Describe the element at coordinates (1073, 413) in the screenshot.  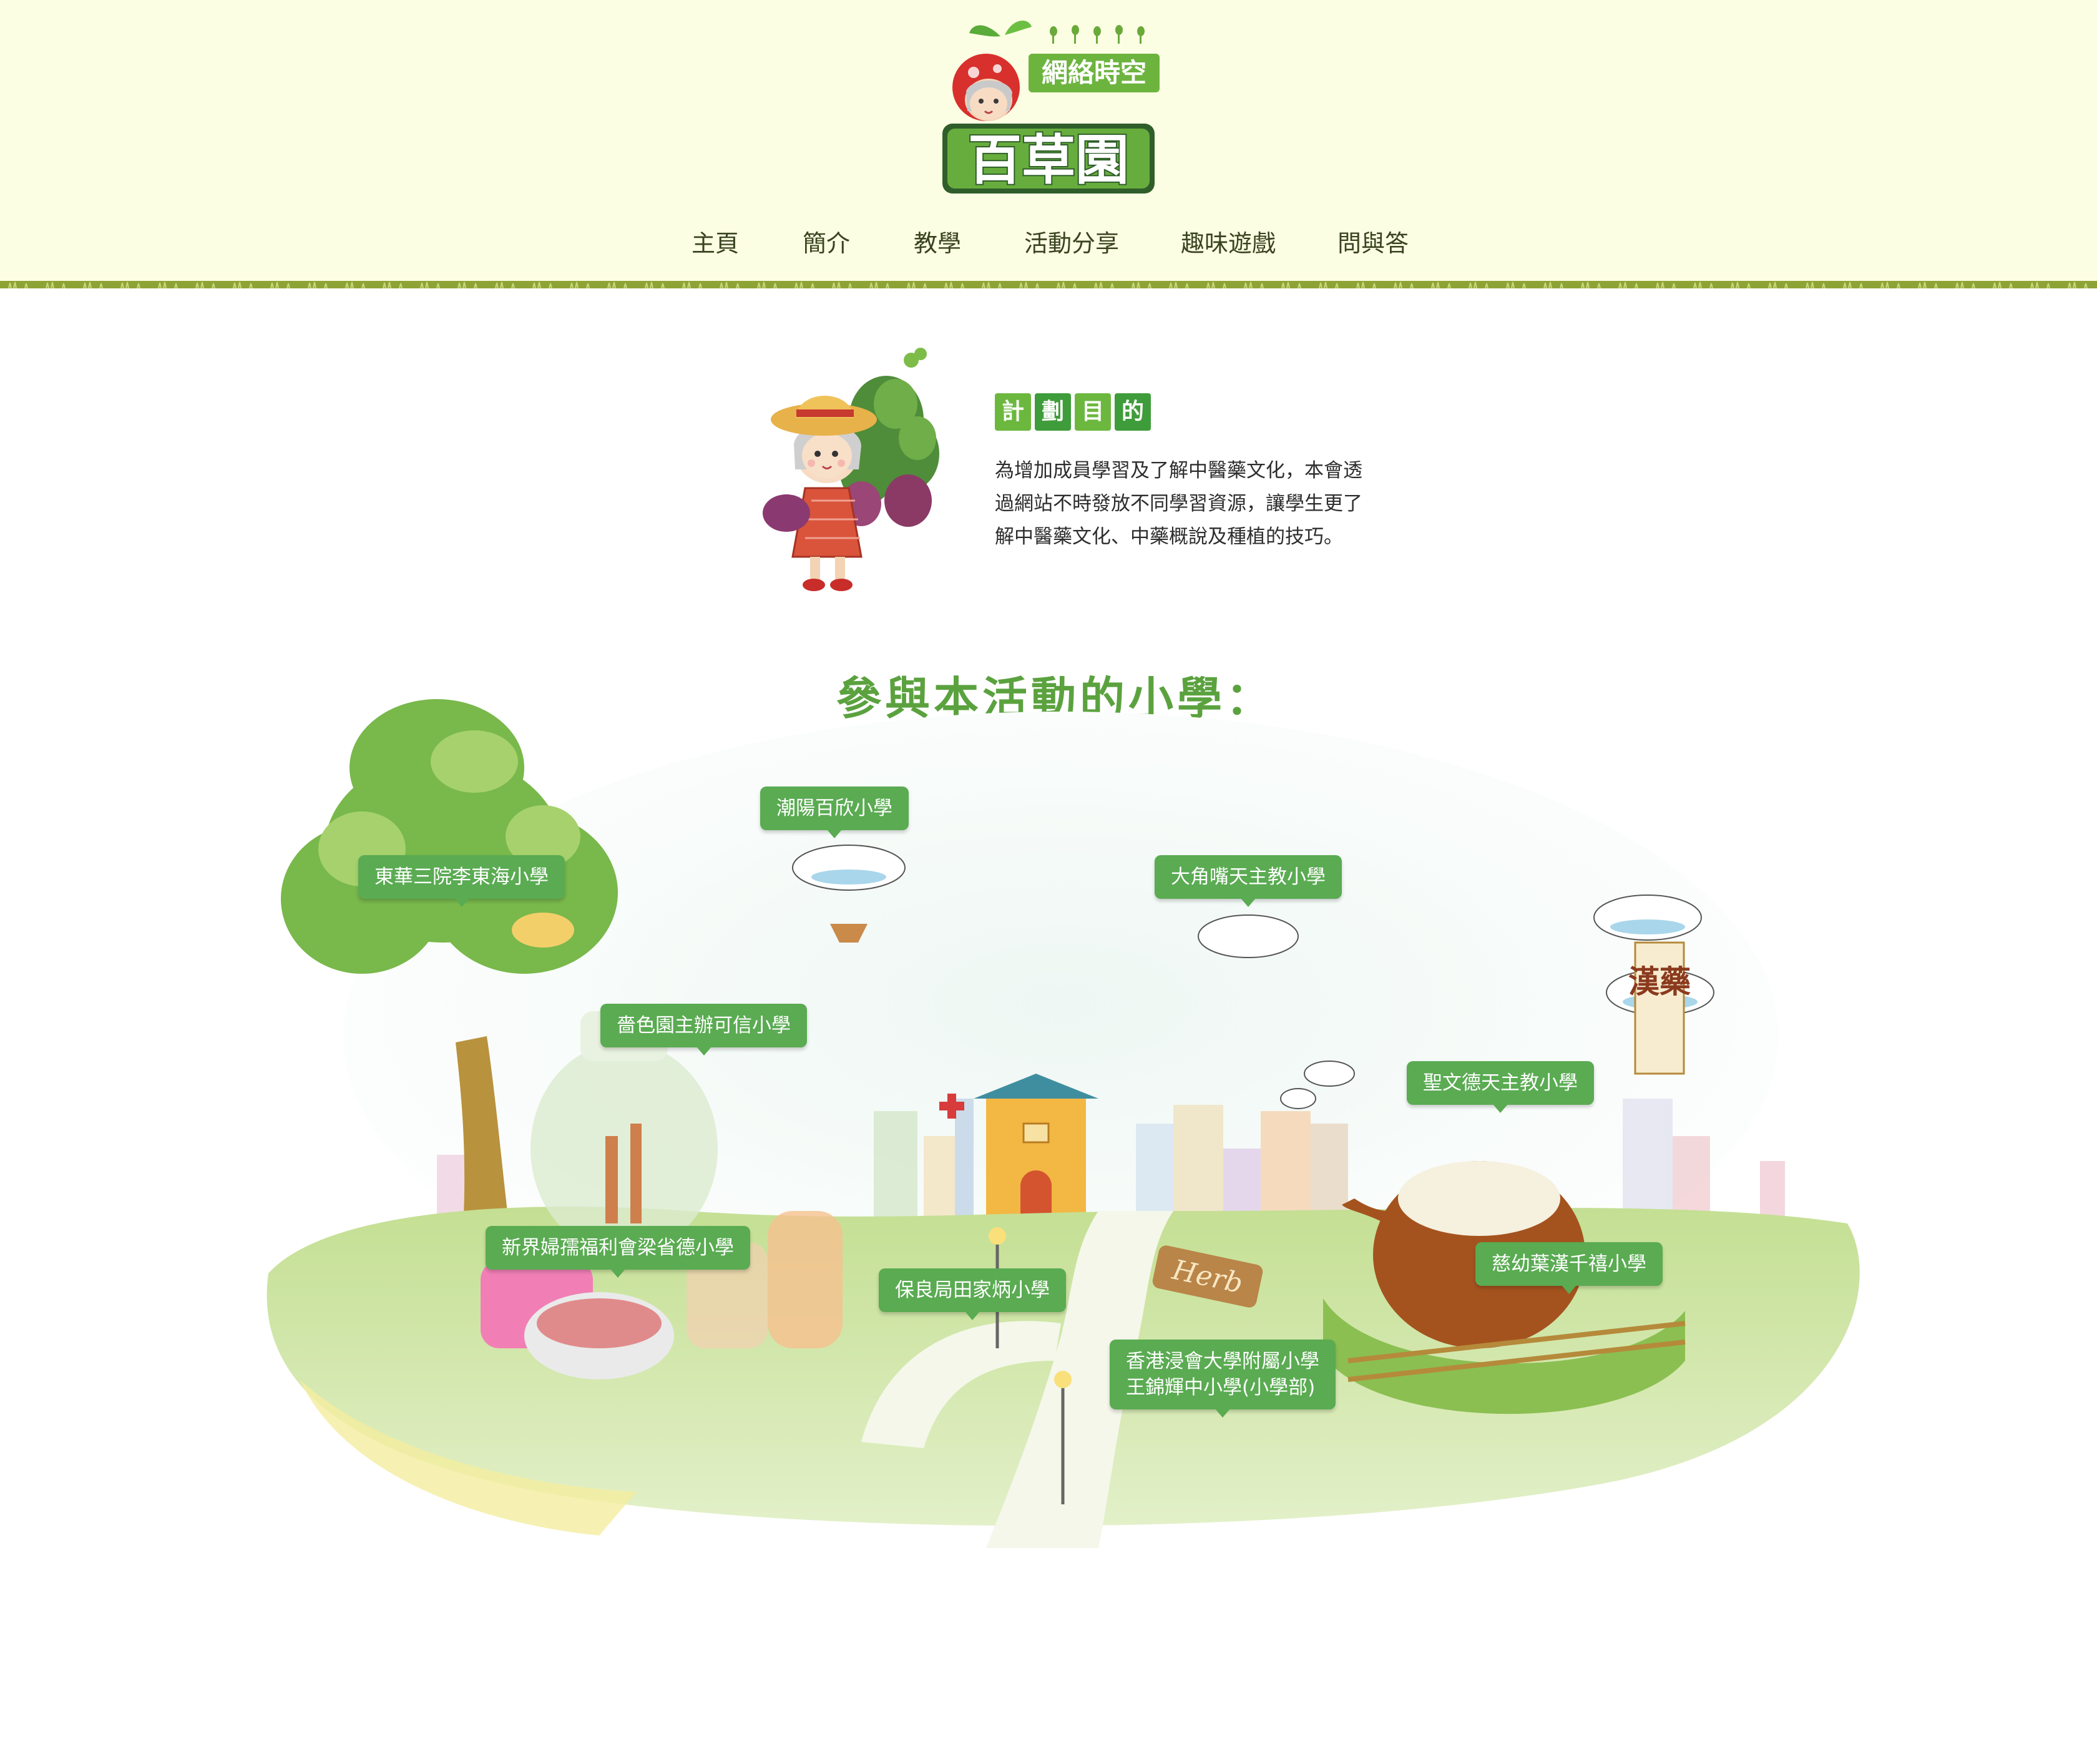
I see `goal-title: 計 劃 目 的` at that location.